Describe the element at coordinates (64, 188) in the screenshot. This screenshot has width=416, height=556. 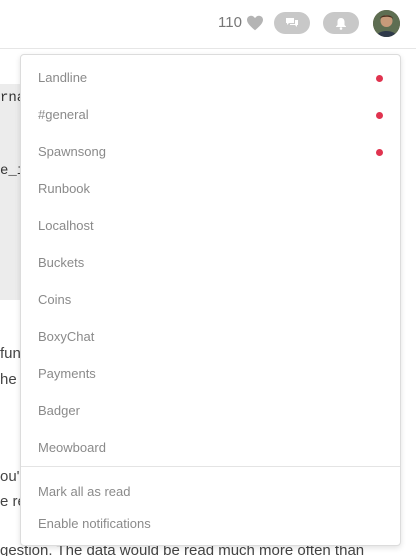
I see `channel-label: Runbook` at that location.